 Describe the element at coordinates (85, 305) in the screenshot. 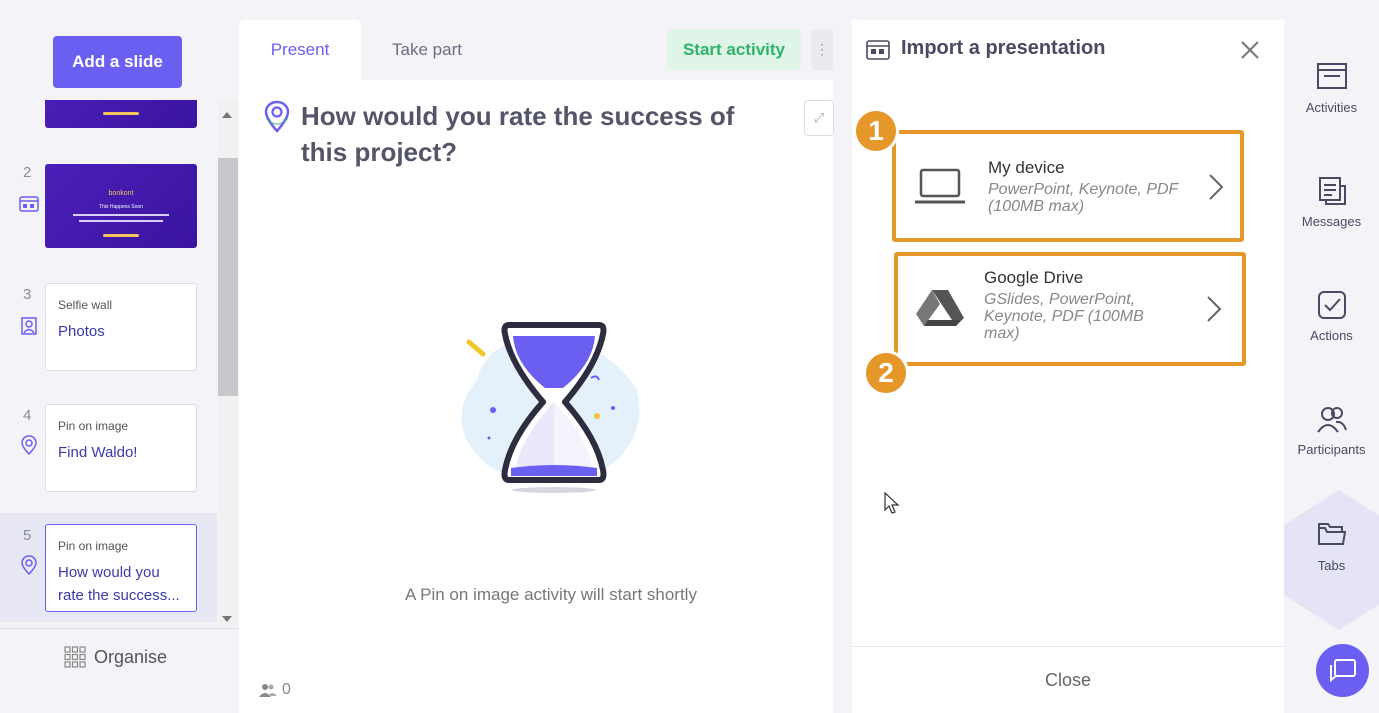

I see `slide-type-label: Selfie wall` at that location.